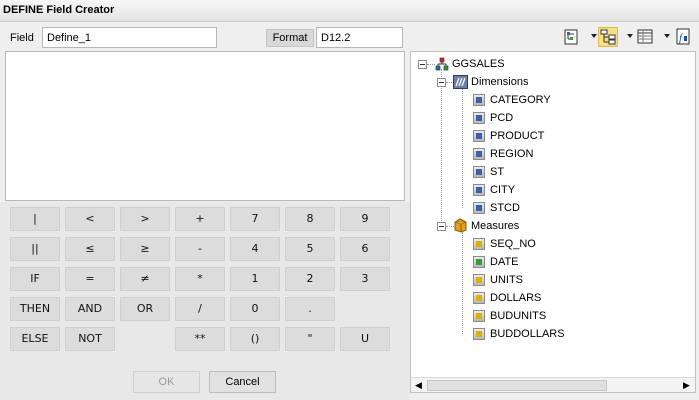 Image resolution: width=699 pixels, height=400 pixels. I want to click on hierarchy-view-button, so click(608, 37).